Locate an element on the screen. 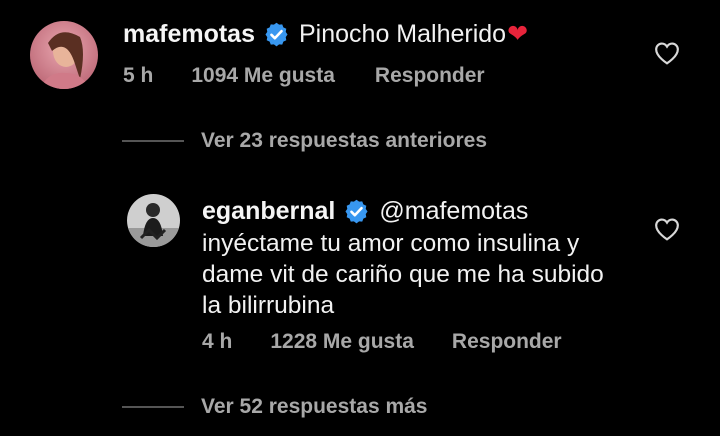 The height and width of the screenshot is (436, 720). comment-username: eganbernal is located at coordinates (268, 211).